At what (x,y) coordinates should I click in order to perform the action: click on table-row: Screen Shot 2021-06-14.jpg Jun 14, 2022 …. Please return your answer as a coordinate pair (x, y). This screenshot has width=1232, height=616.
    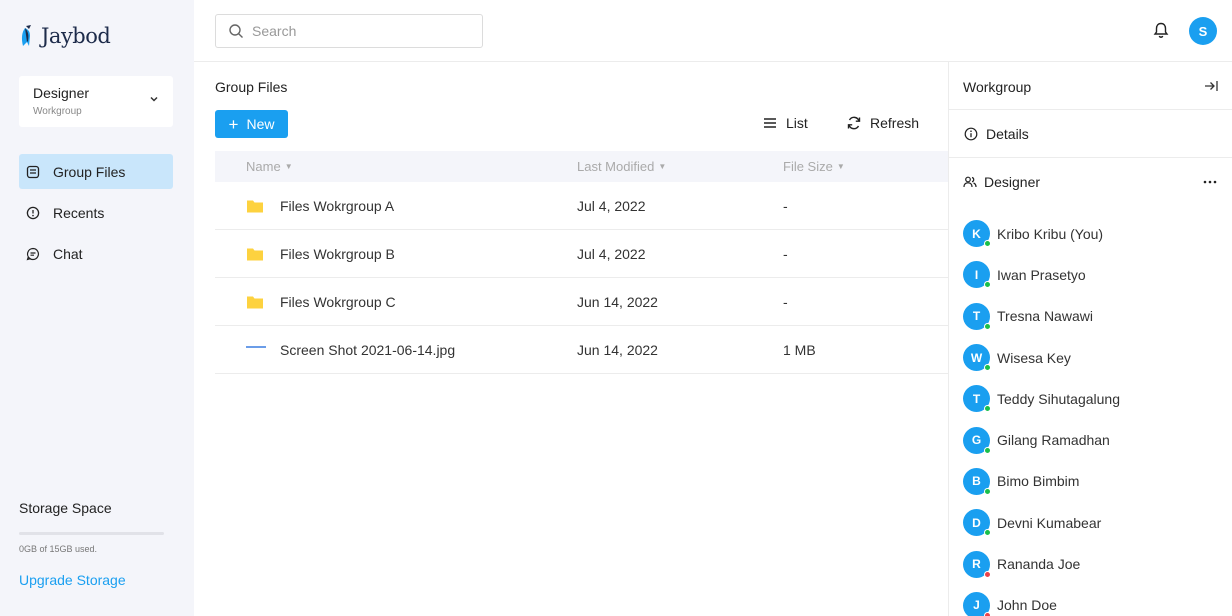
    Looking at the image, I should click on (581, 350).